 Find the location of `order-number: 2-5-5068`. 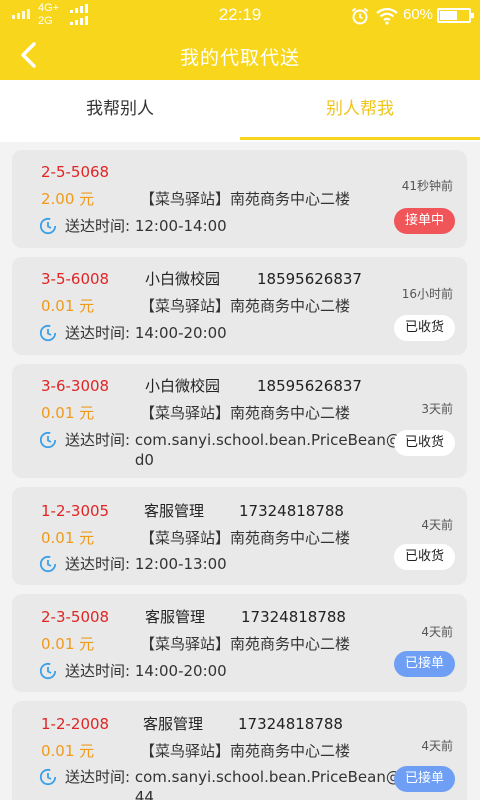

order-number: 2-5-5068 is located at coordinates (75, 172).